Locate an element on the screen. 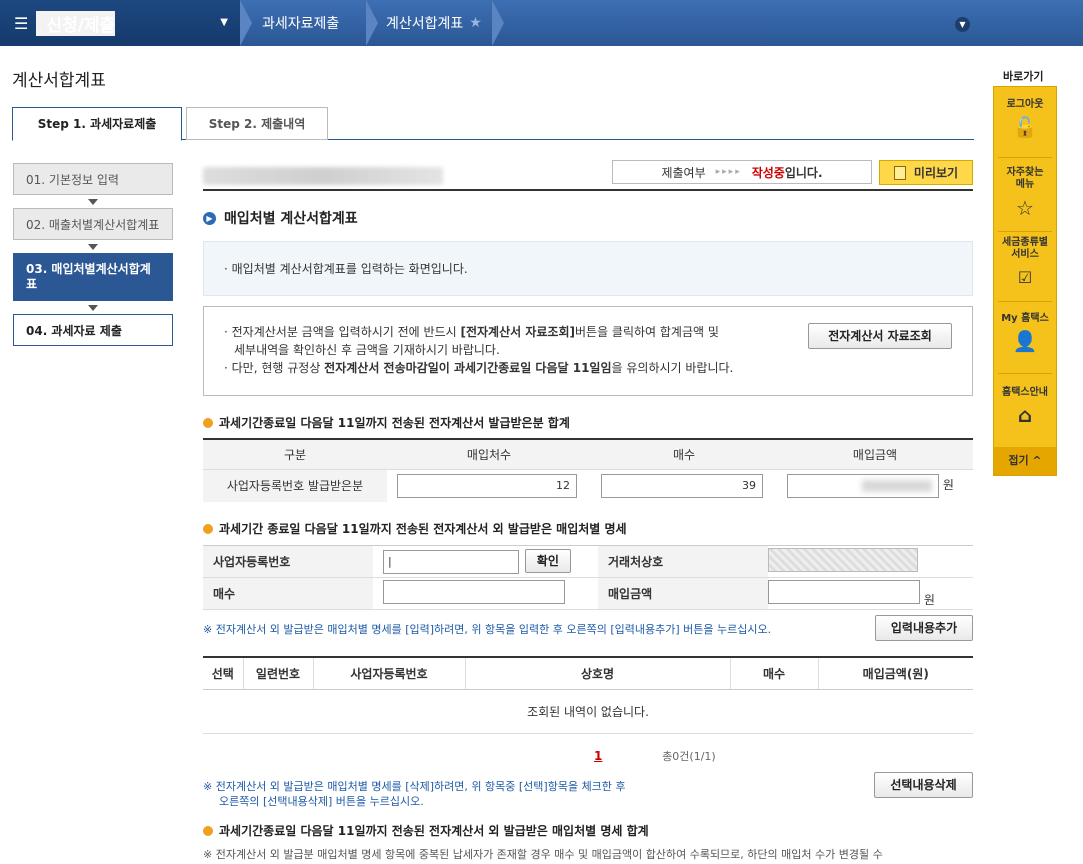 The height and width of the screenshot is (864, 1083). preview-button: 미리보기 is located at coordinates (926, 172).